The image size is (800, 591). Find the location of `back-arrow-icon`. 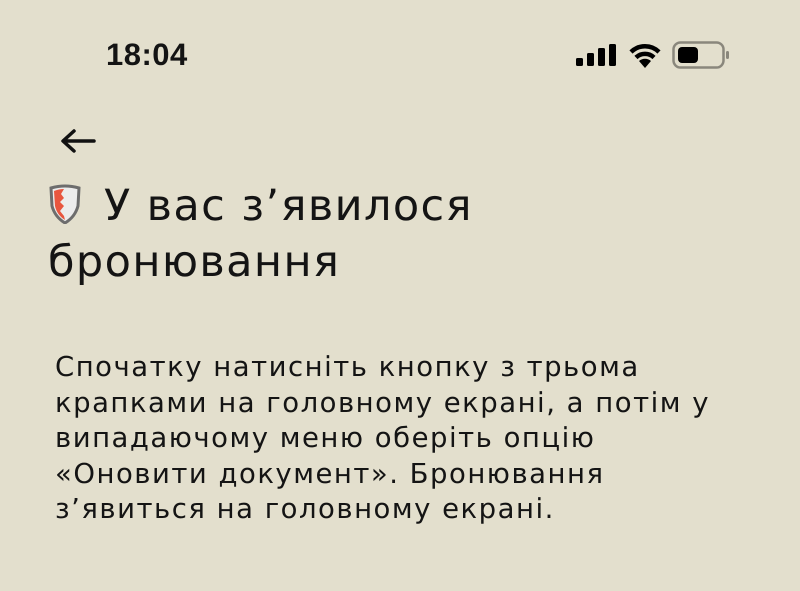

back-arrow-icon is located at coordinates (78, 141).